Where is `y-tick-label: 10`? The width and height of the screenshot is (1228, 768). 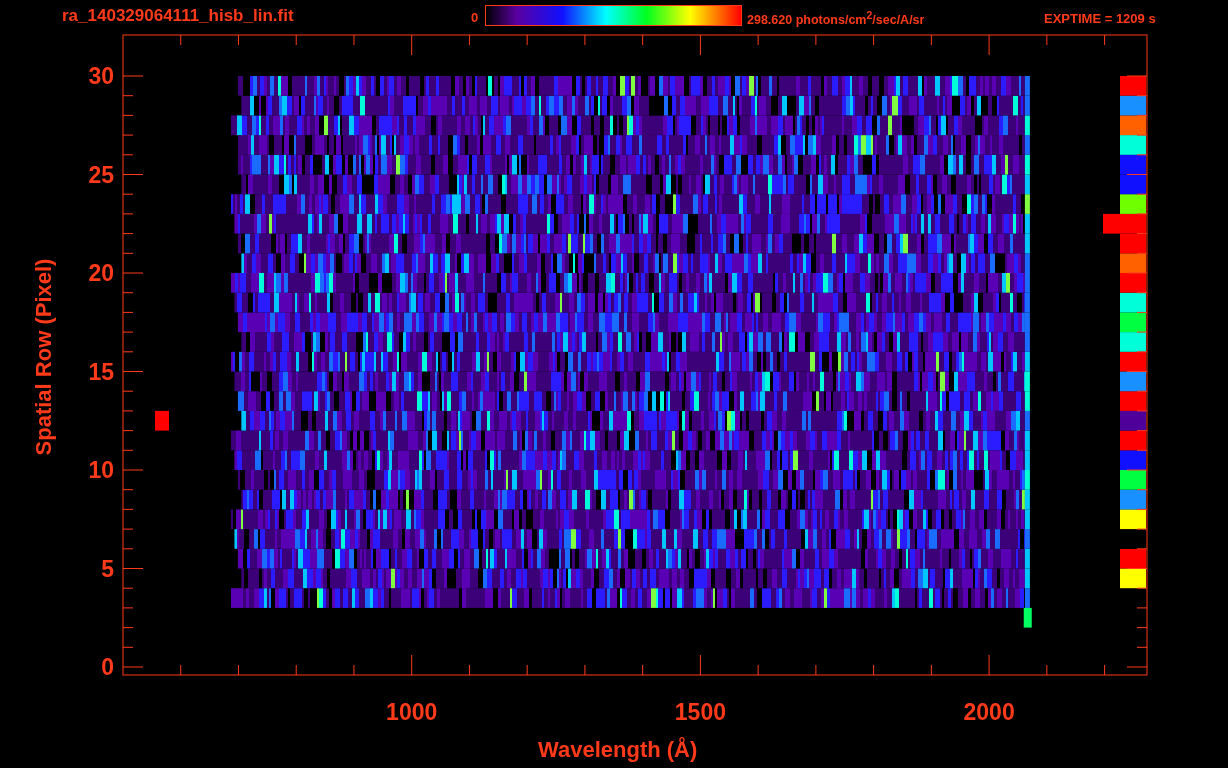 y-tick-label: 10 is located at coordinates (101, 470).